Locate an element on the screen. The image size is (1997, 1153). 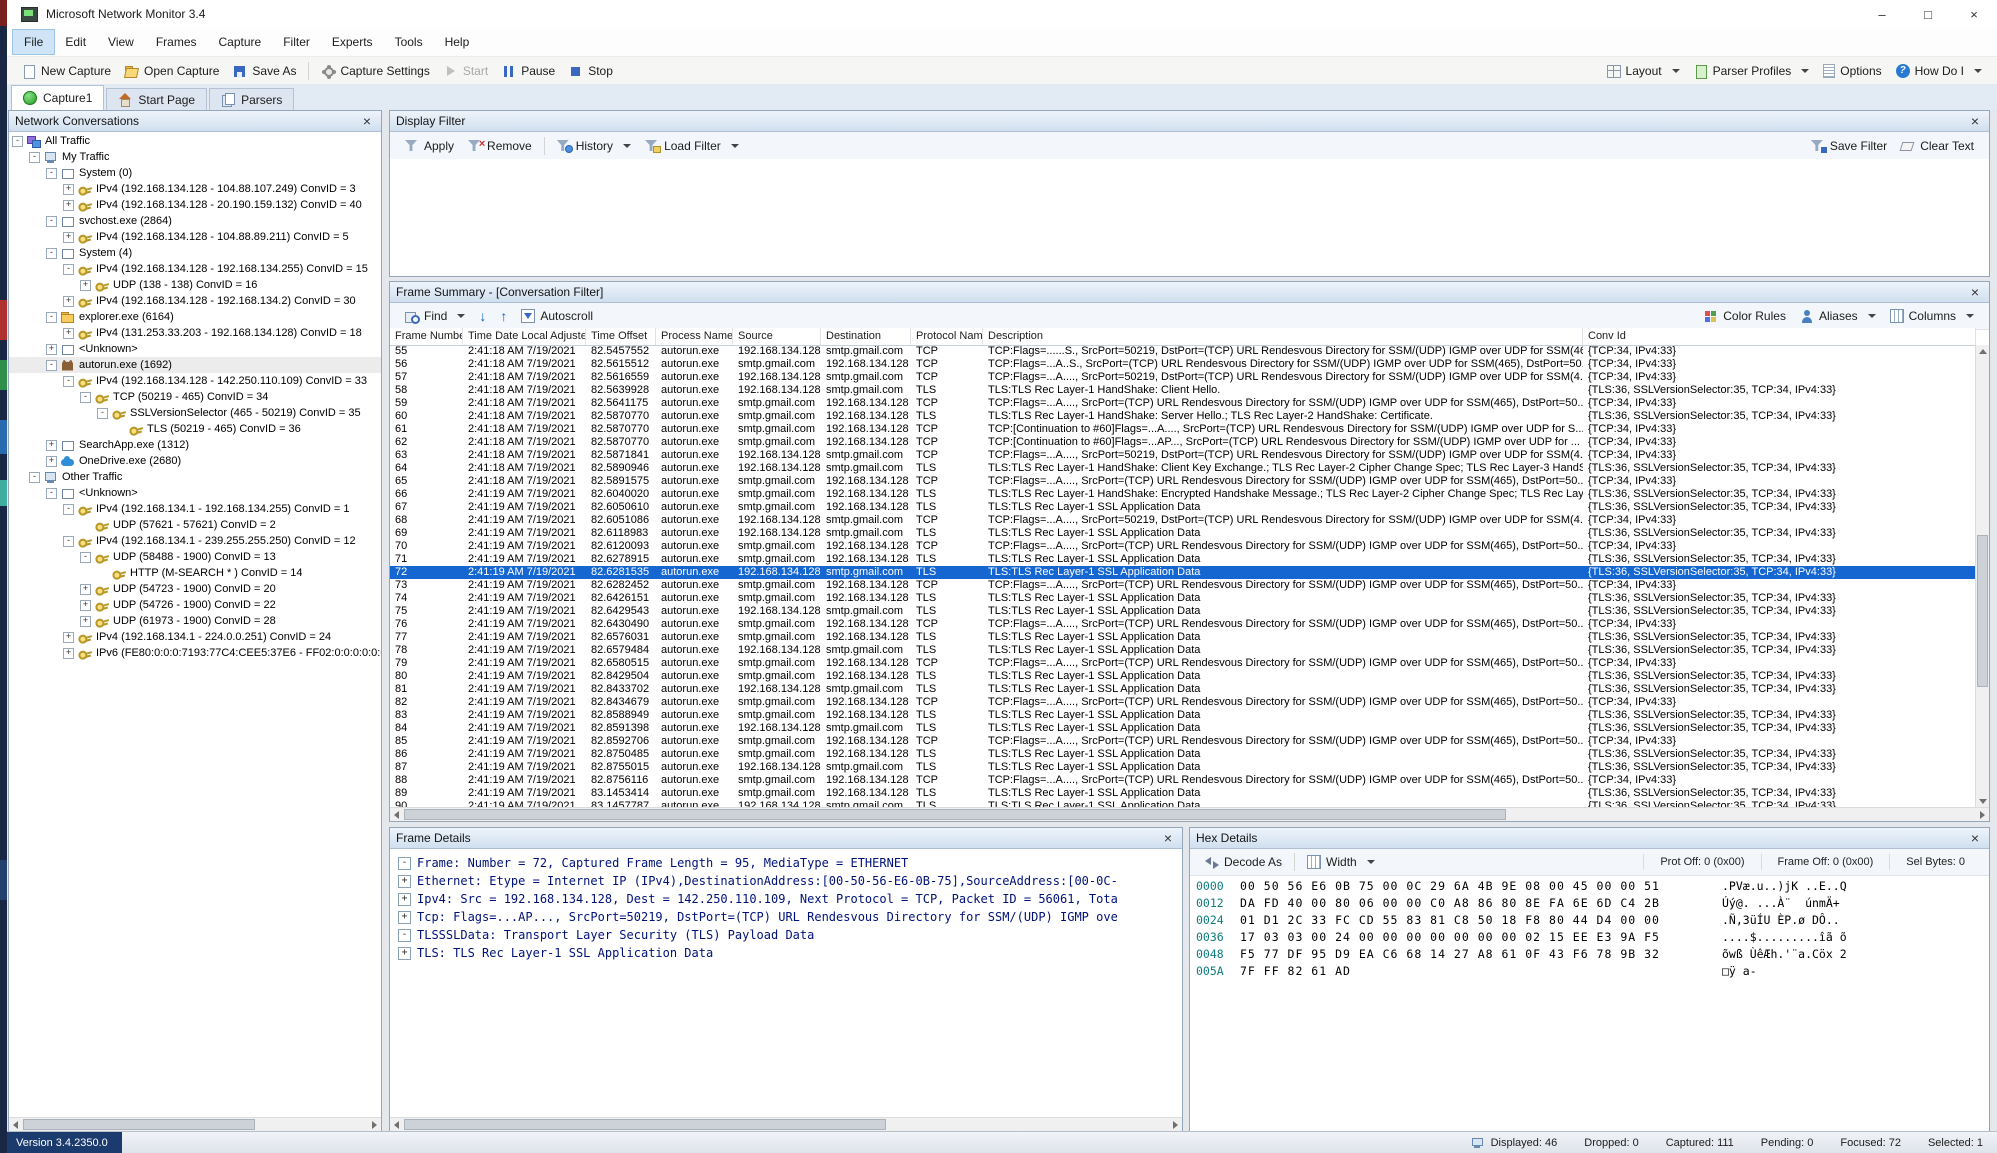
tree-item: All Traffic is located at coordinates (195, 141).